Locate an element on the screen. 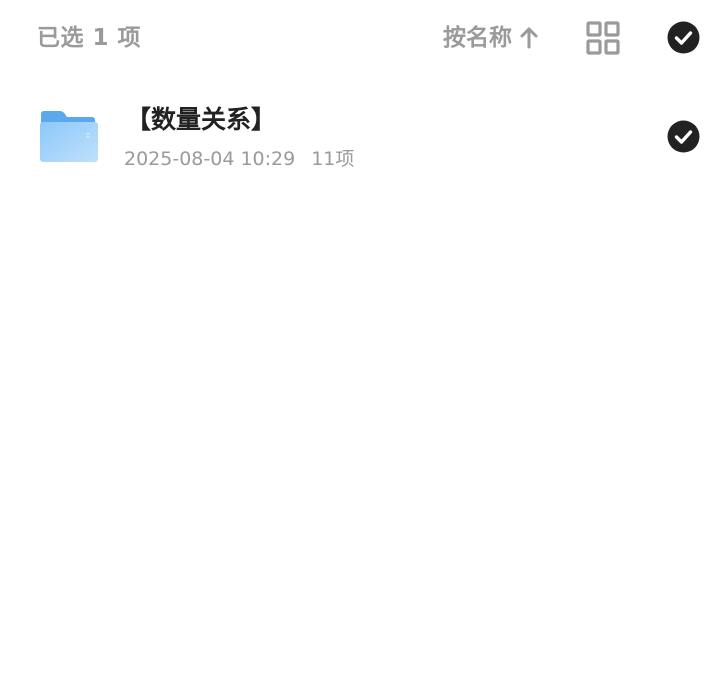  file-date: 2025-08-04 10:29 is located at coordinates (210, 159).